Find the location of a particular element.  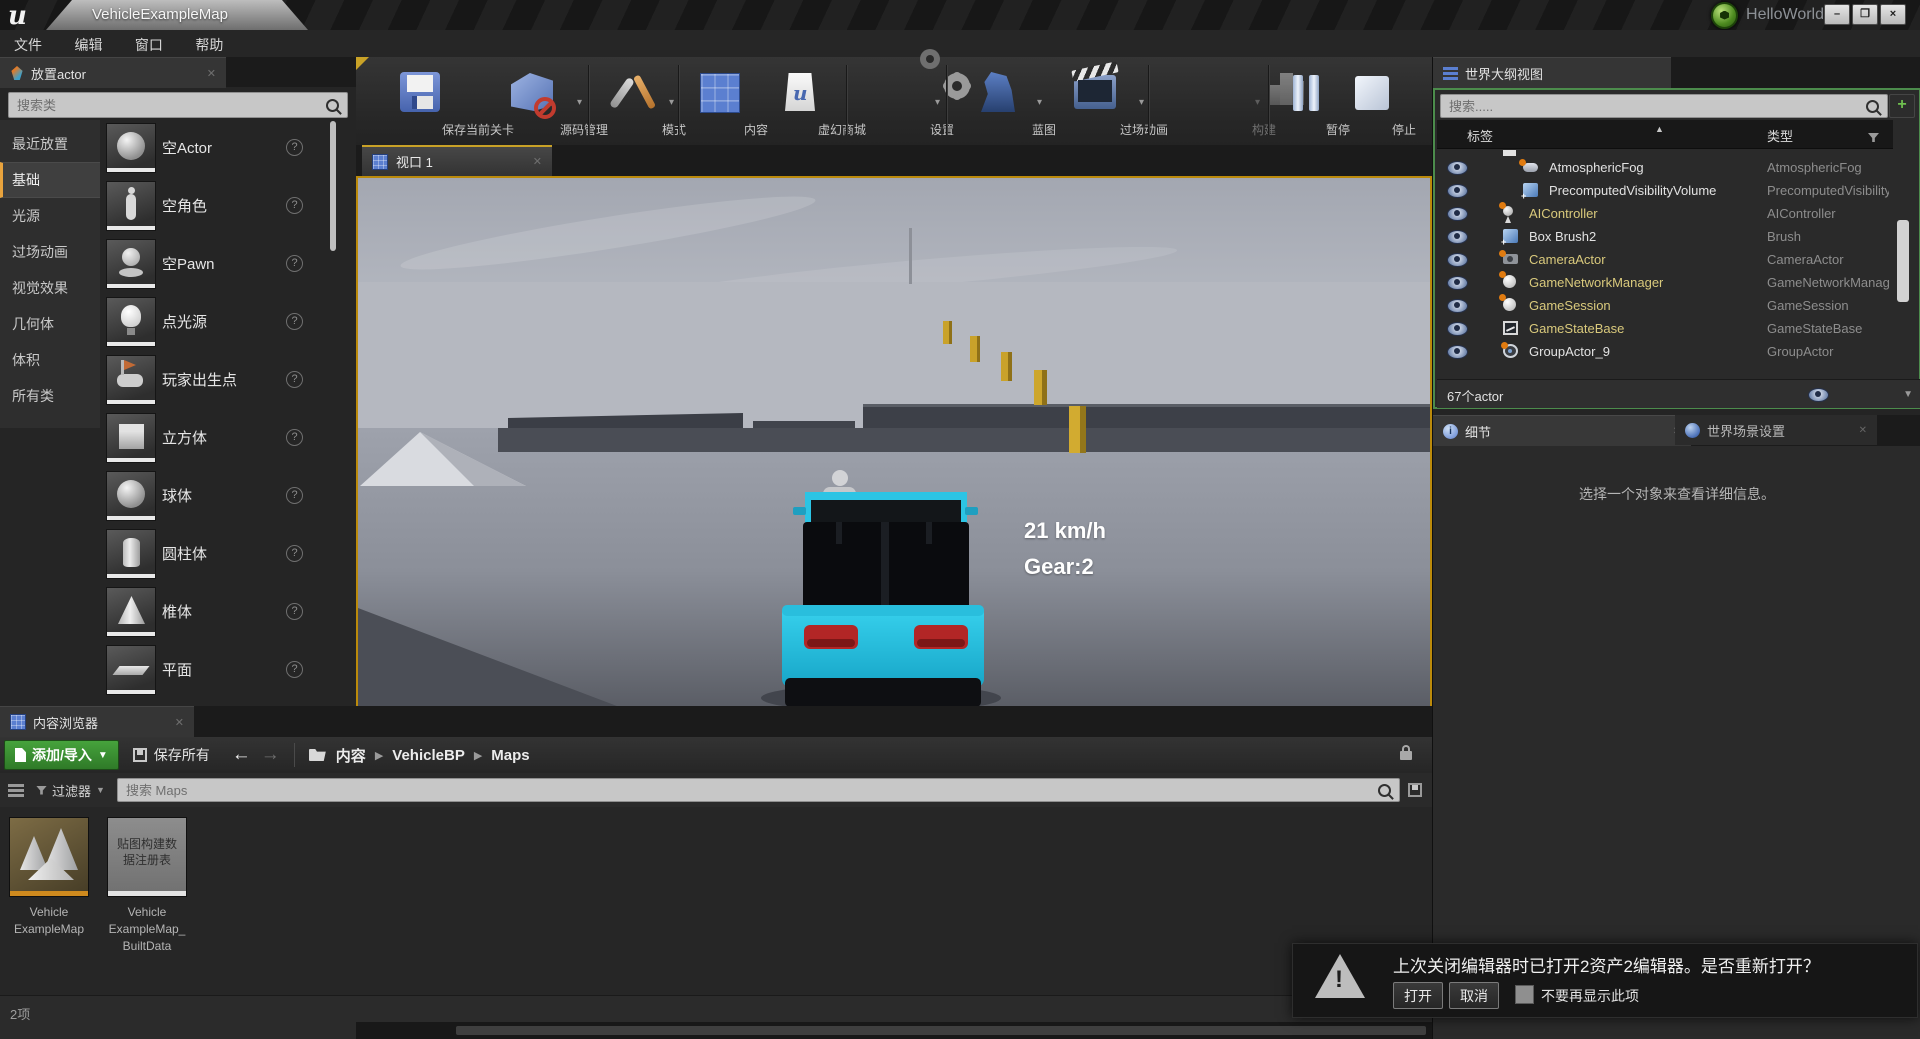

filters-button: 过滤器 ▼ is located at coordinates (70, 790).